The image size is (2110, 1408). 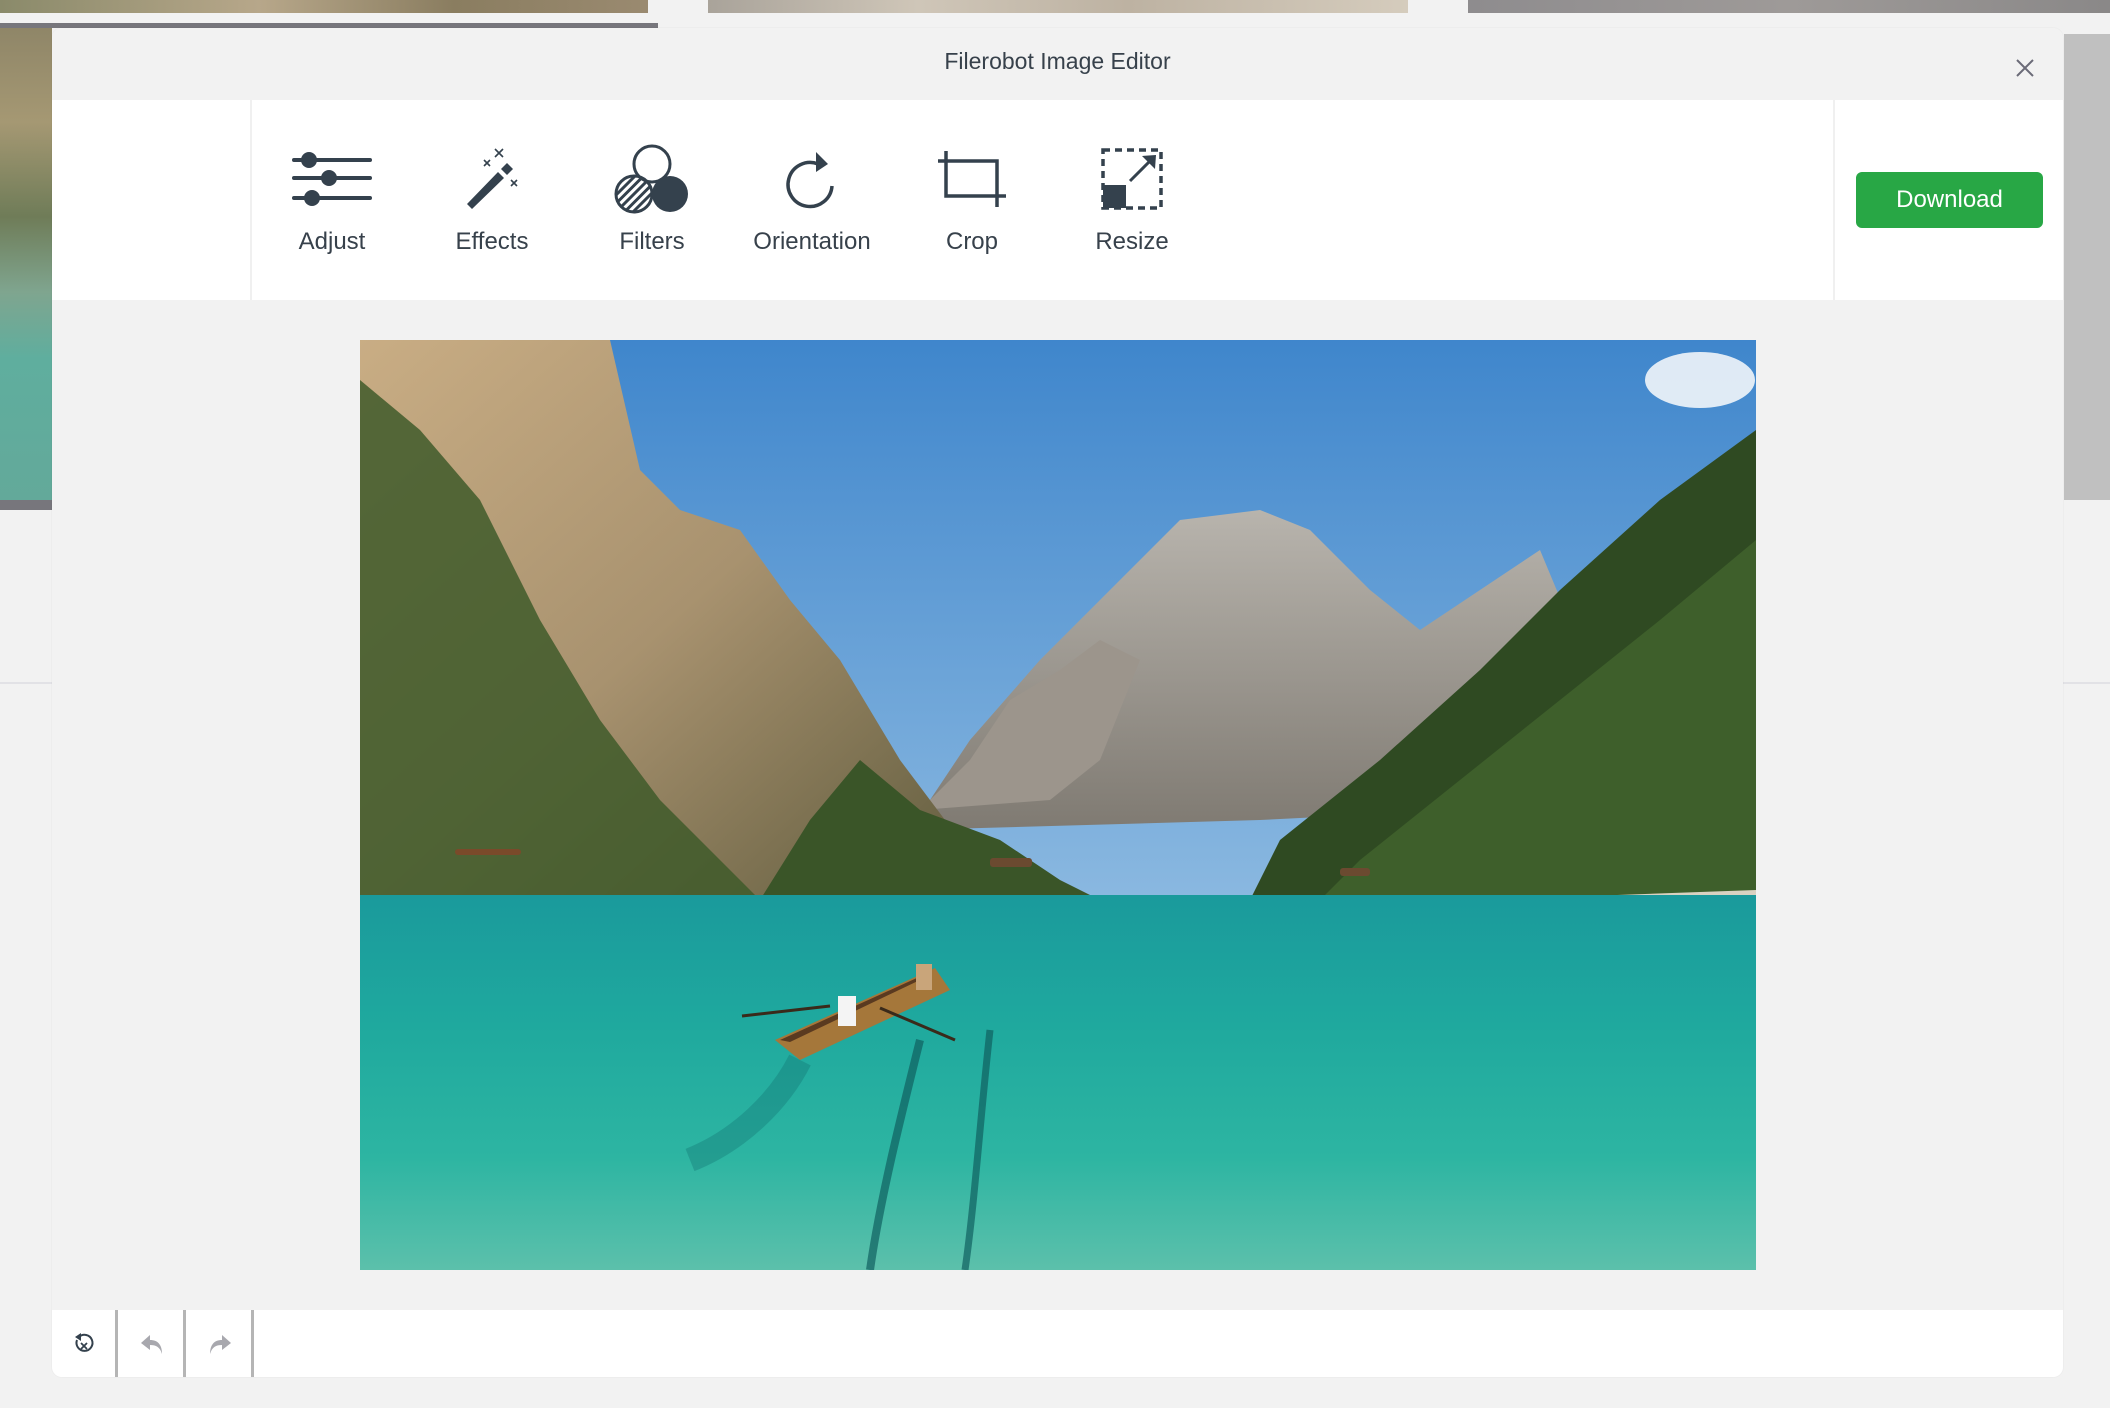 What do you see at coordinates (1132, 179) in the screenshot?
I see `resize-icon` at bounding box center [1132, 179].